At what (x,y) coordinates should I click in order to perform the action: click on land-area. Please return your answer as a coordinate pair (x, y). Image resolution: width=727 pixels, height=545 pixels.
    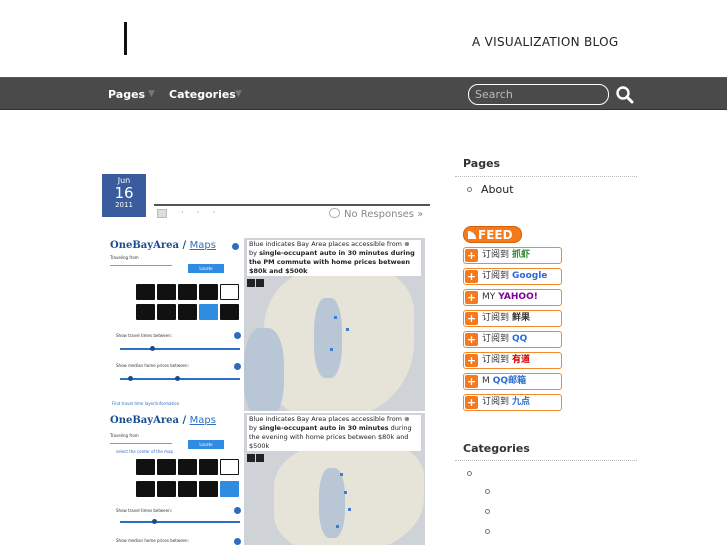
    Looking at the image, I should click on (349, 494).